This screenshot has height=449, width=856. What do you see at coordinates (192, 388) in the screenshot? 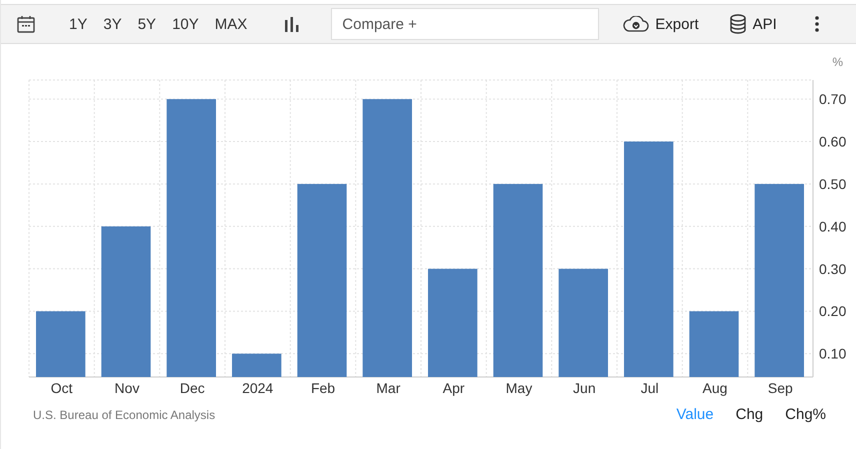
I see `x-tick-label: Dec` at bounding box center [192, 388].